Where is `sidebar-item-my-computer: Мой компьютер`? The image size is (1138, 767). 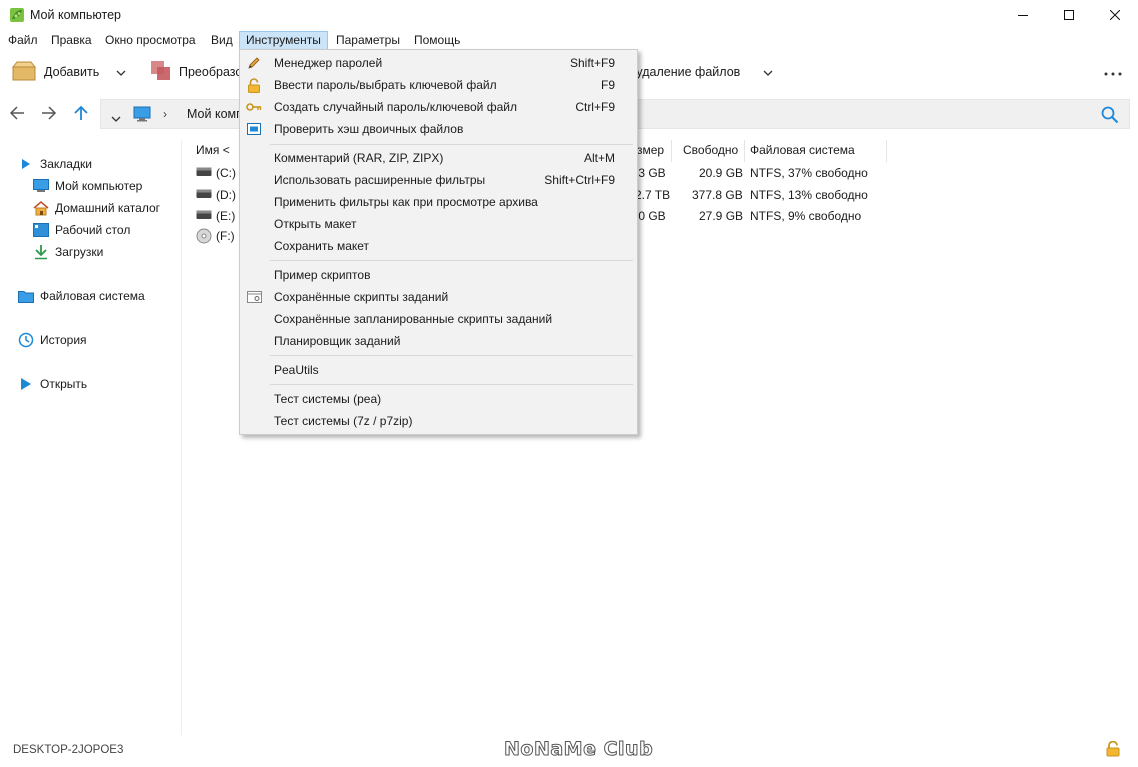 sidebar-item-my-computer: Мой компьютер is located at coordinates (87, 186).